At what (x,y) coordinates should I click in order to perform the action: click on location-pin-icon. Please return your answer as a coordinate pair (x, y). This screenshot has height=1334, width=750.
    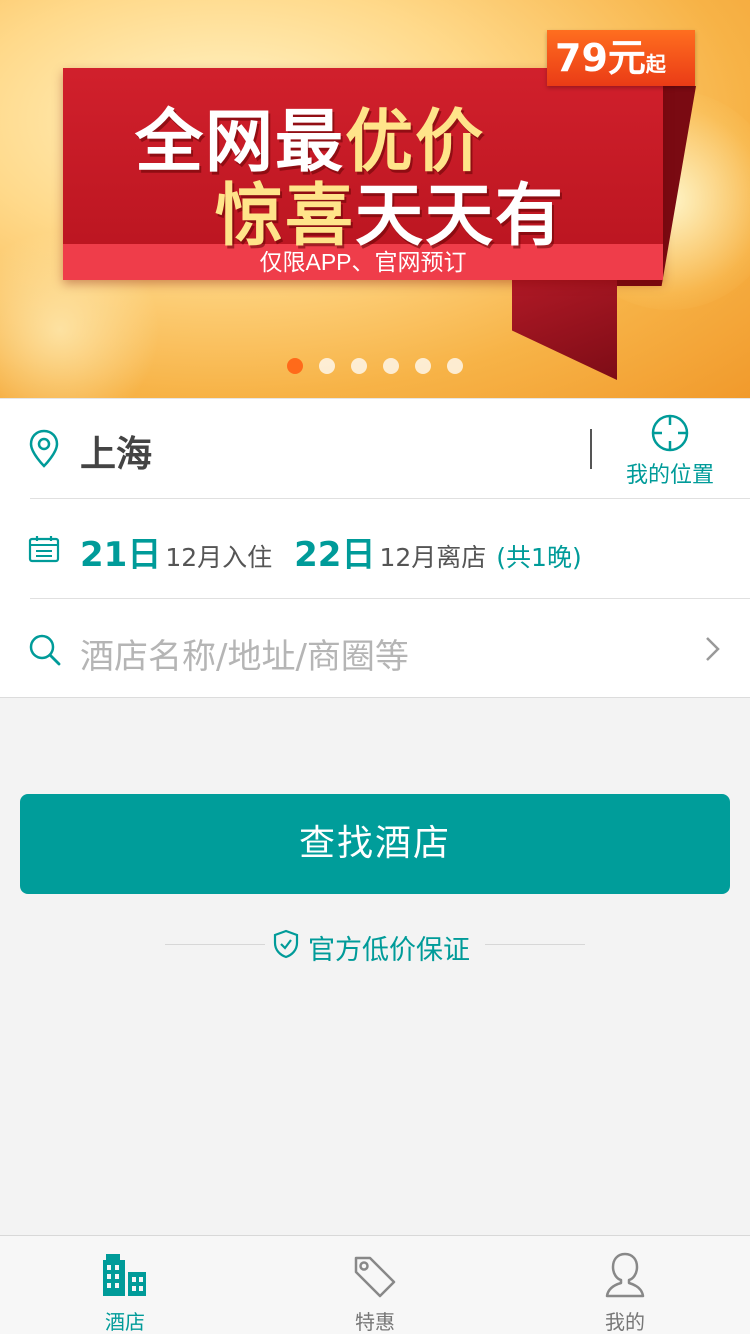
    Looking at the image, I should click on (44, 448).